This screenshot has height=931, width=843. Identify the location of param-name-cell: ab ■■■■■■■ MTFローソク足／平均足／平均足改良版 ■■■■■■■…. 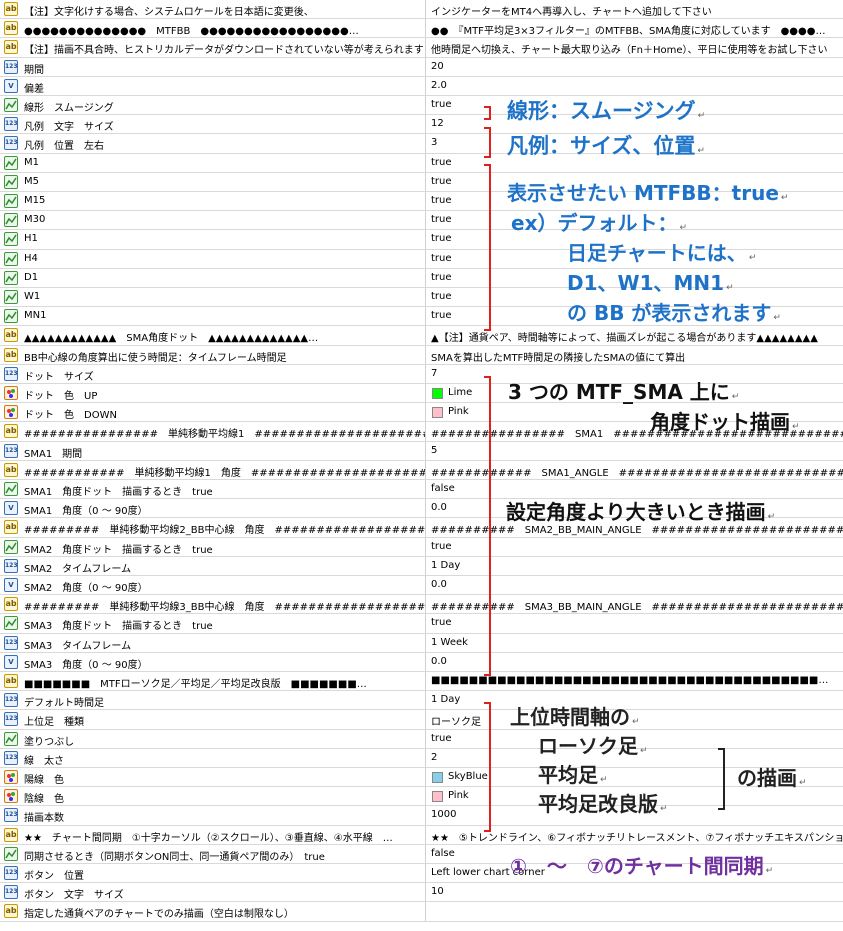
(213, 681).